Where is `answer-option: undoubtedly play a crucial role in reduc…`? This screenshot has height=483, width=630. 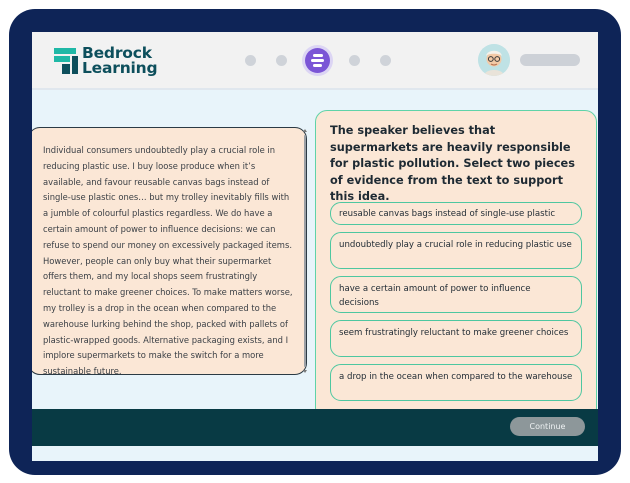
answer-option: undoubtedly play a crucial role in reduc… is located at coordinates (456, 250).